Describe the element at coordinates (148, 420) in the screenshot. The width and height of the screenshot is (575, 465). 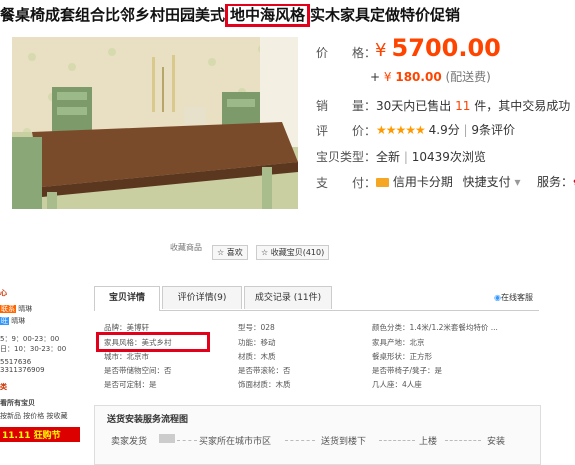
I see `delivery-title: 送货安装服务流程图` at that location.